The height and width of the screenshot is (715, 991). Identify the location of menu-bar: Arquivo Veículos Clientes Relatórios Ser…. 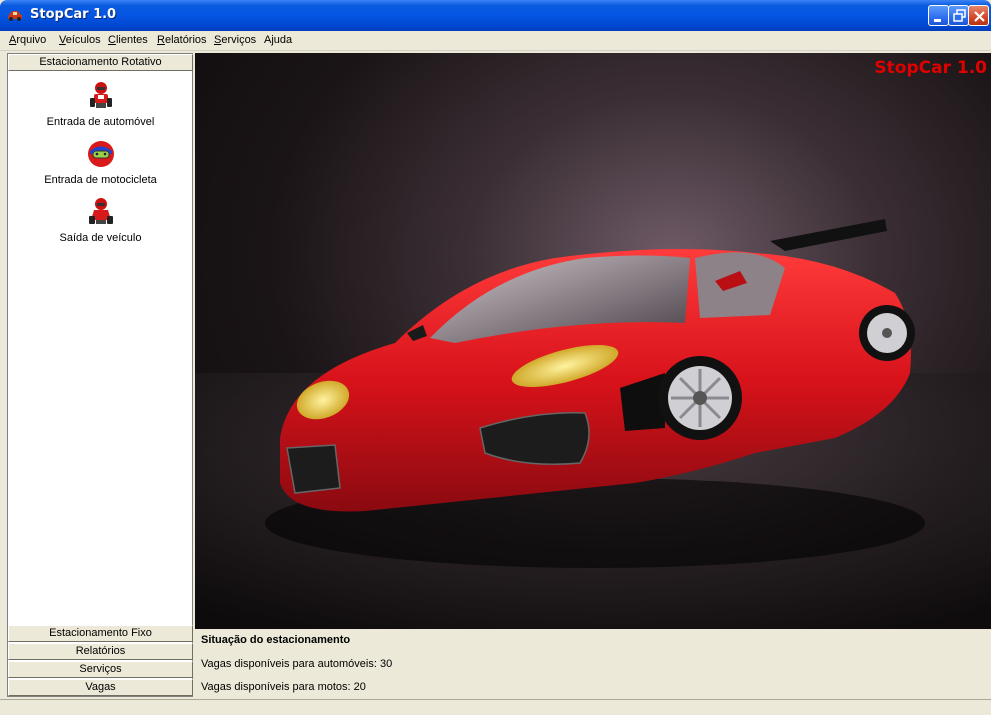
(495, 41).